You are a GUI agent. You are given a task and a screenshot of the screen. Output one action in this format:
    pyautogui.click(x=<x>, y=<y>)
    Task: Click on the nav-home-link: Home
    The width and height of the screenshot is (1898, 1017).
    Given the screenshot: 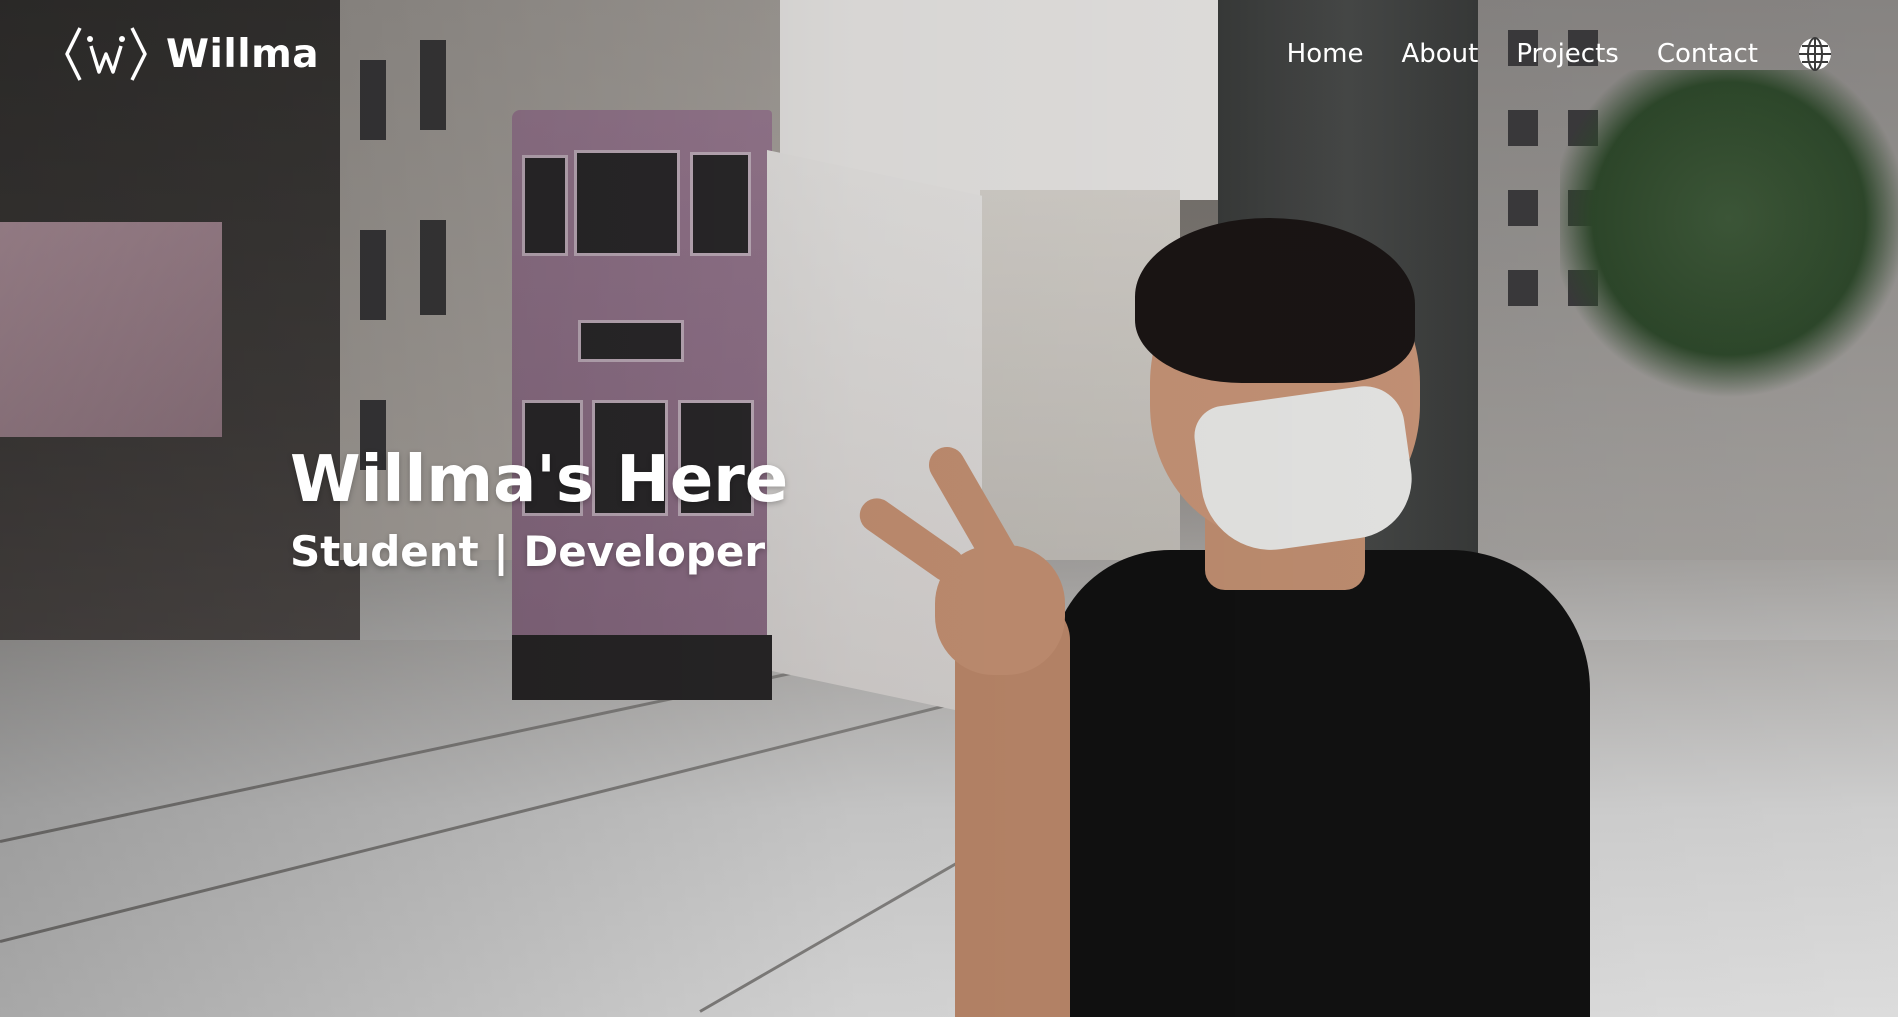 What is the action you would take?
    pyautogui.click(x=1325, y=54)
    